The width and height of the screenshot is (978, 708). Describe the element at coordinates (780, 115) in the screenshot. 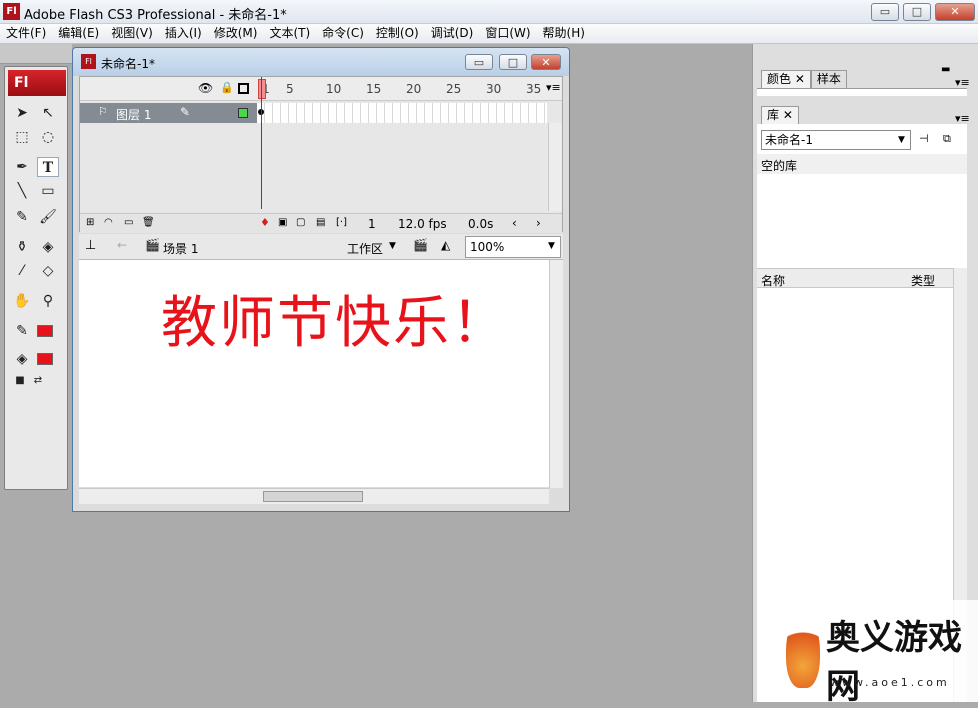

I see `tab-library: 库 ✕` at that location.